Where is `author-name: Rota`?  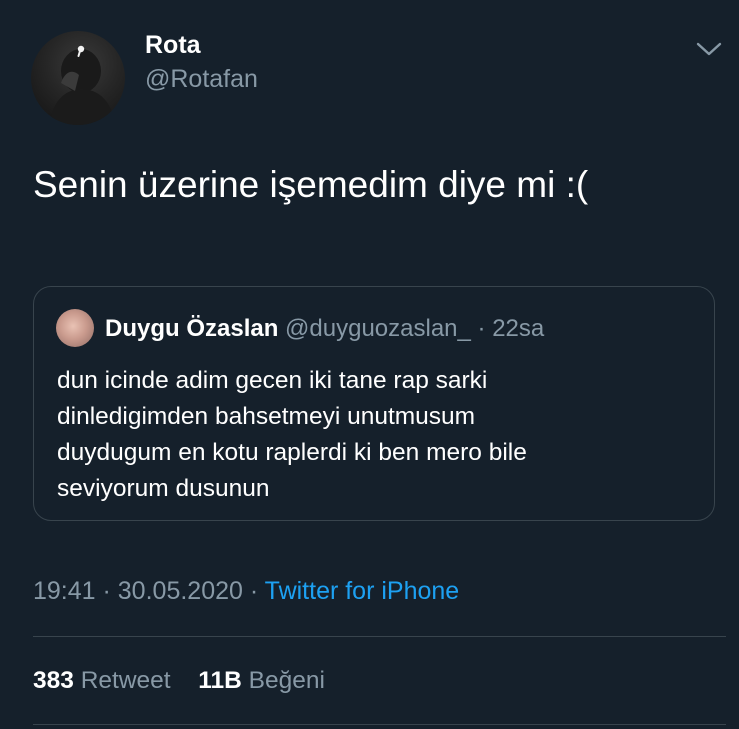 author-name: Rota is located at coordinates (173, 45).